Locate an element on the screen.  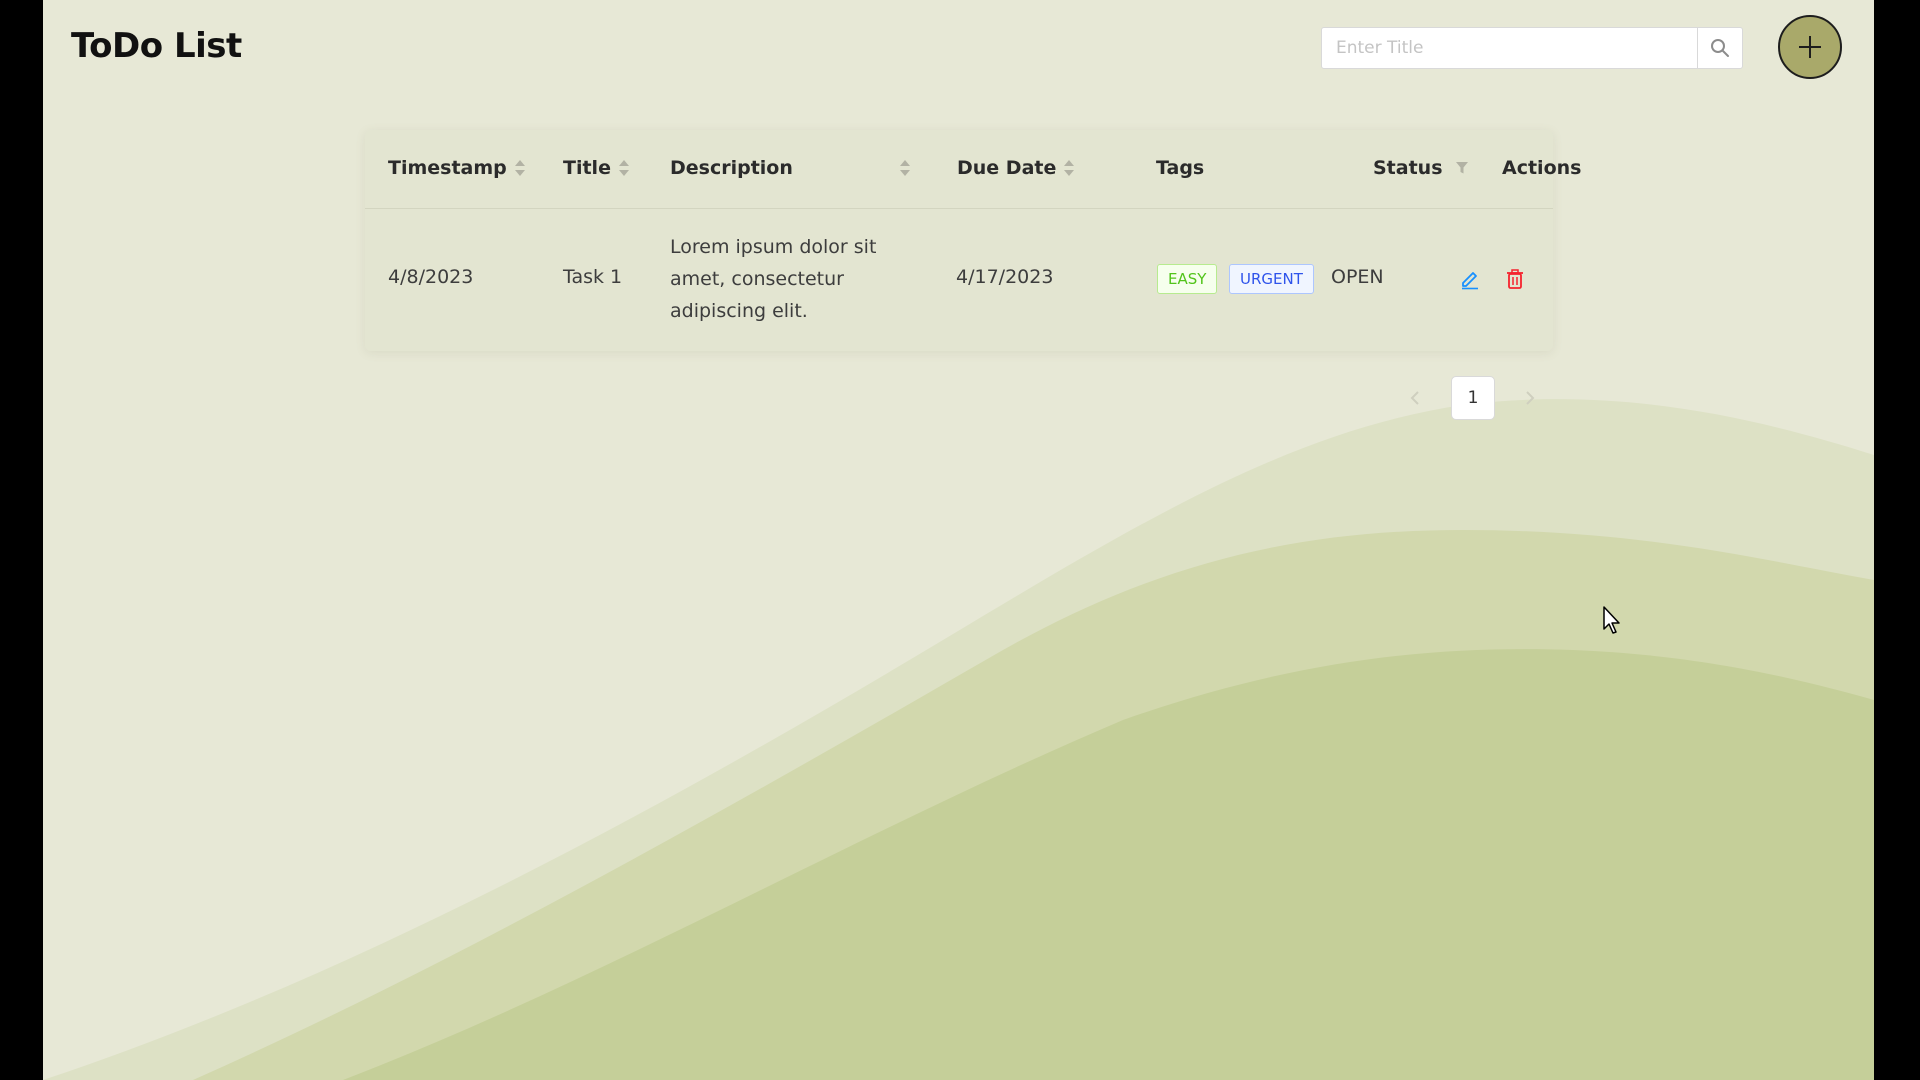
column-label: Tags is located at coordinates (1180, 168).